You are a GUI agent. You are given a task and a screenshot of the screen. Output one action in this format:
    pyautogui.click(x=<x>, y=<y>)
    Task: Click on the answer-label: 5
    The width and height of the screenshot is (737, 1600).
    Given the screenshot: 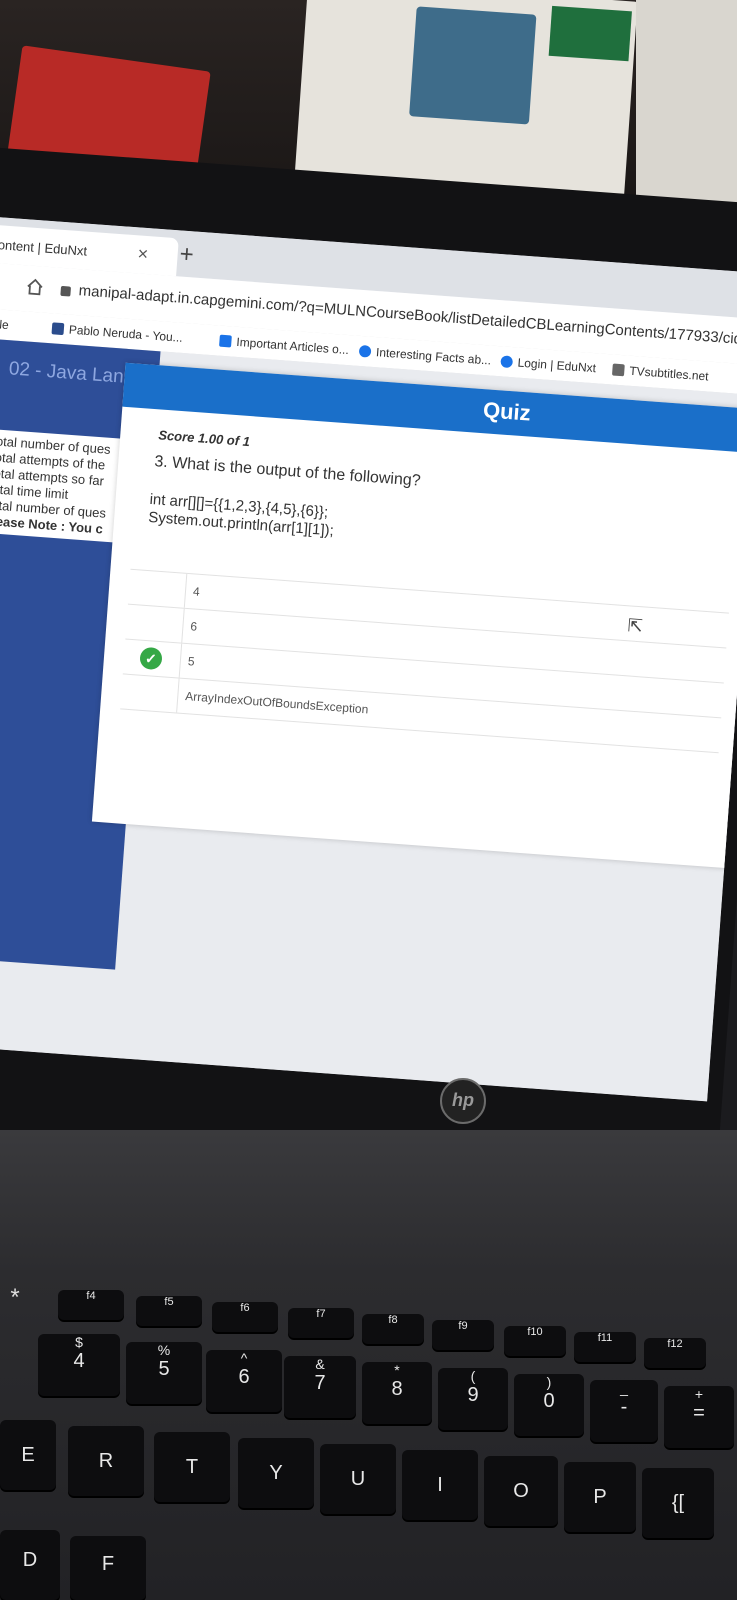 What is the action you would take?
    pyautogui.click(x=191, y=661)
    